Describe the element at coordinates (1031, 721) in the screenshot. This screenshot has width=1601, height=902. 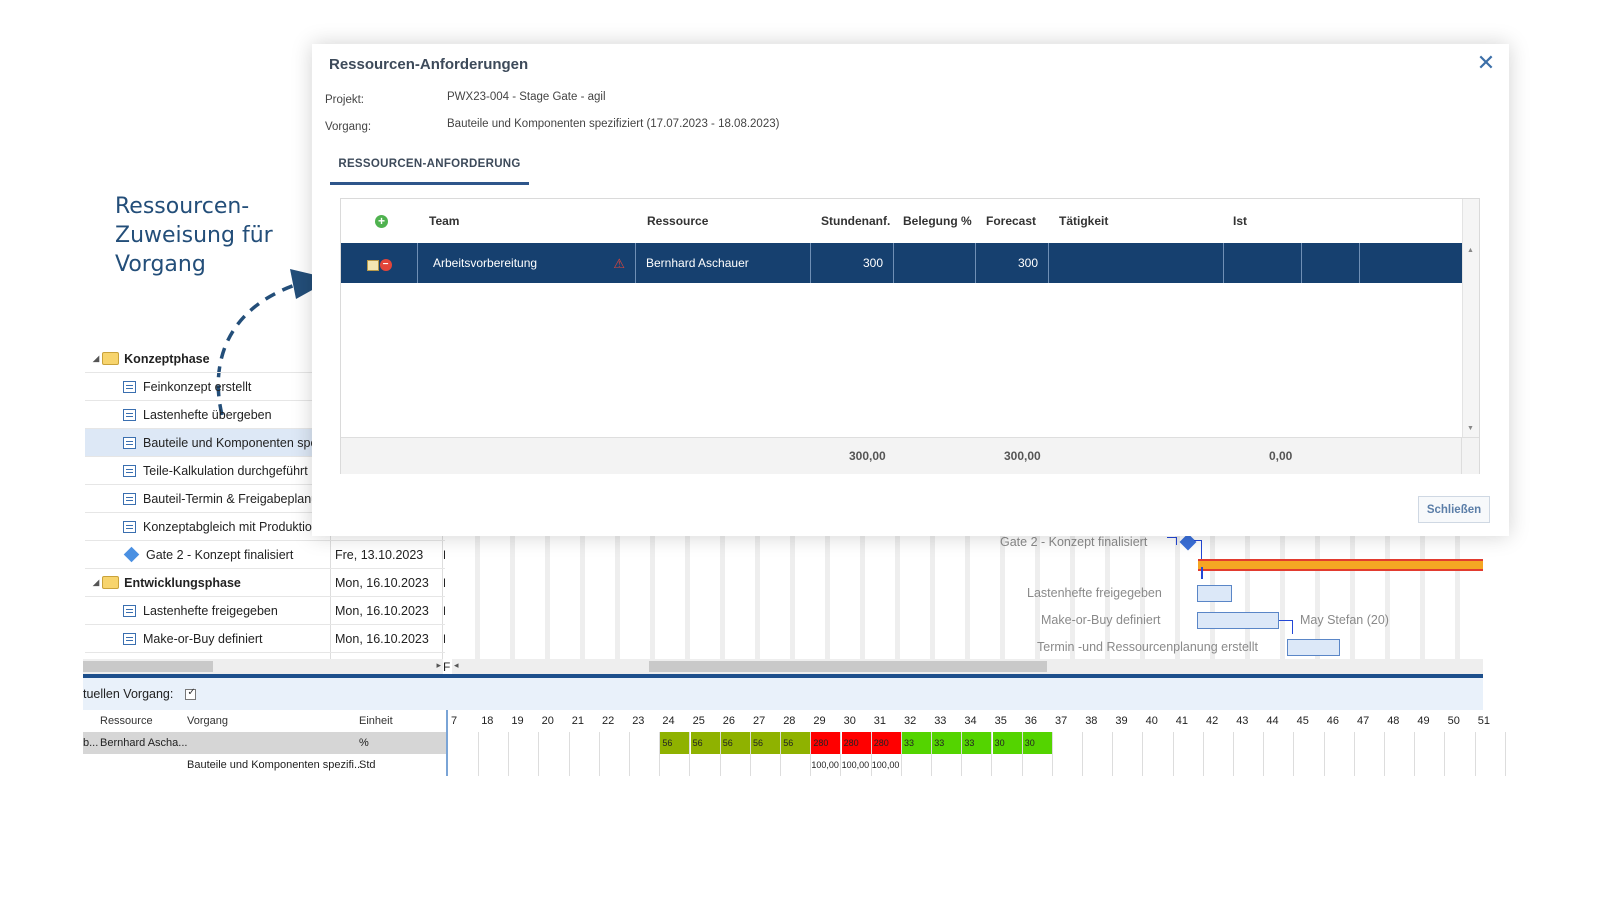
I see `week-header: 36` at that location.